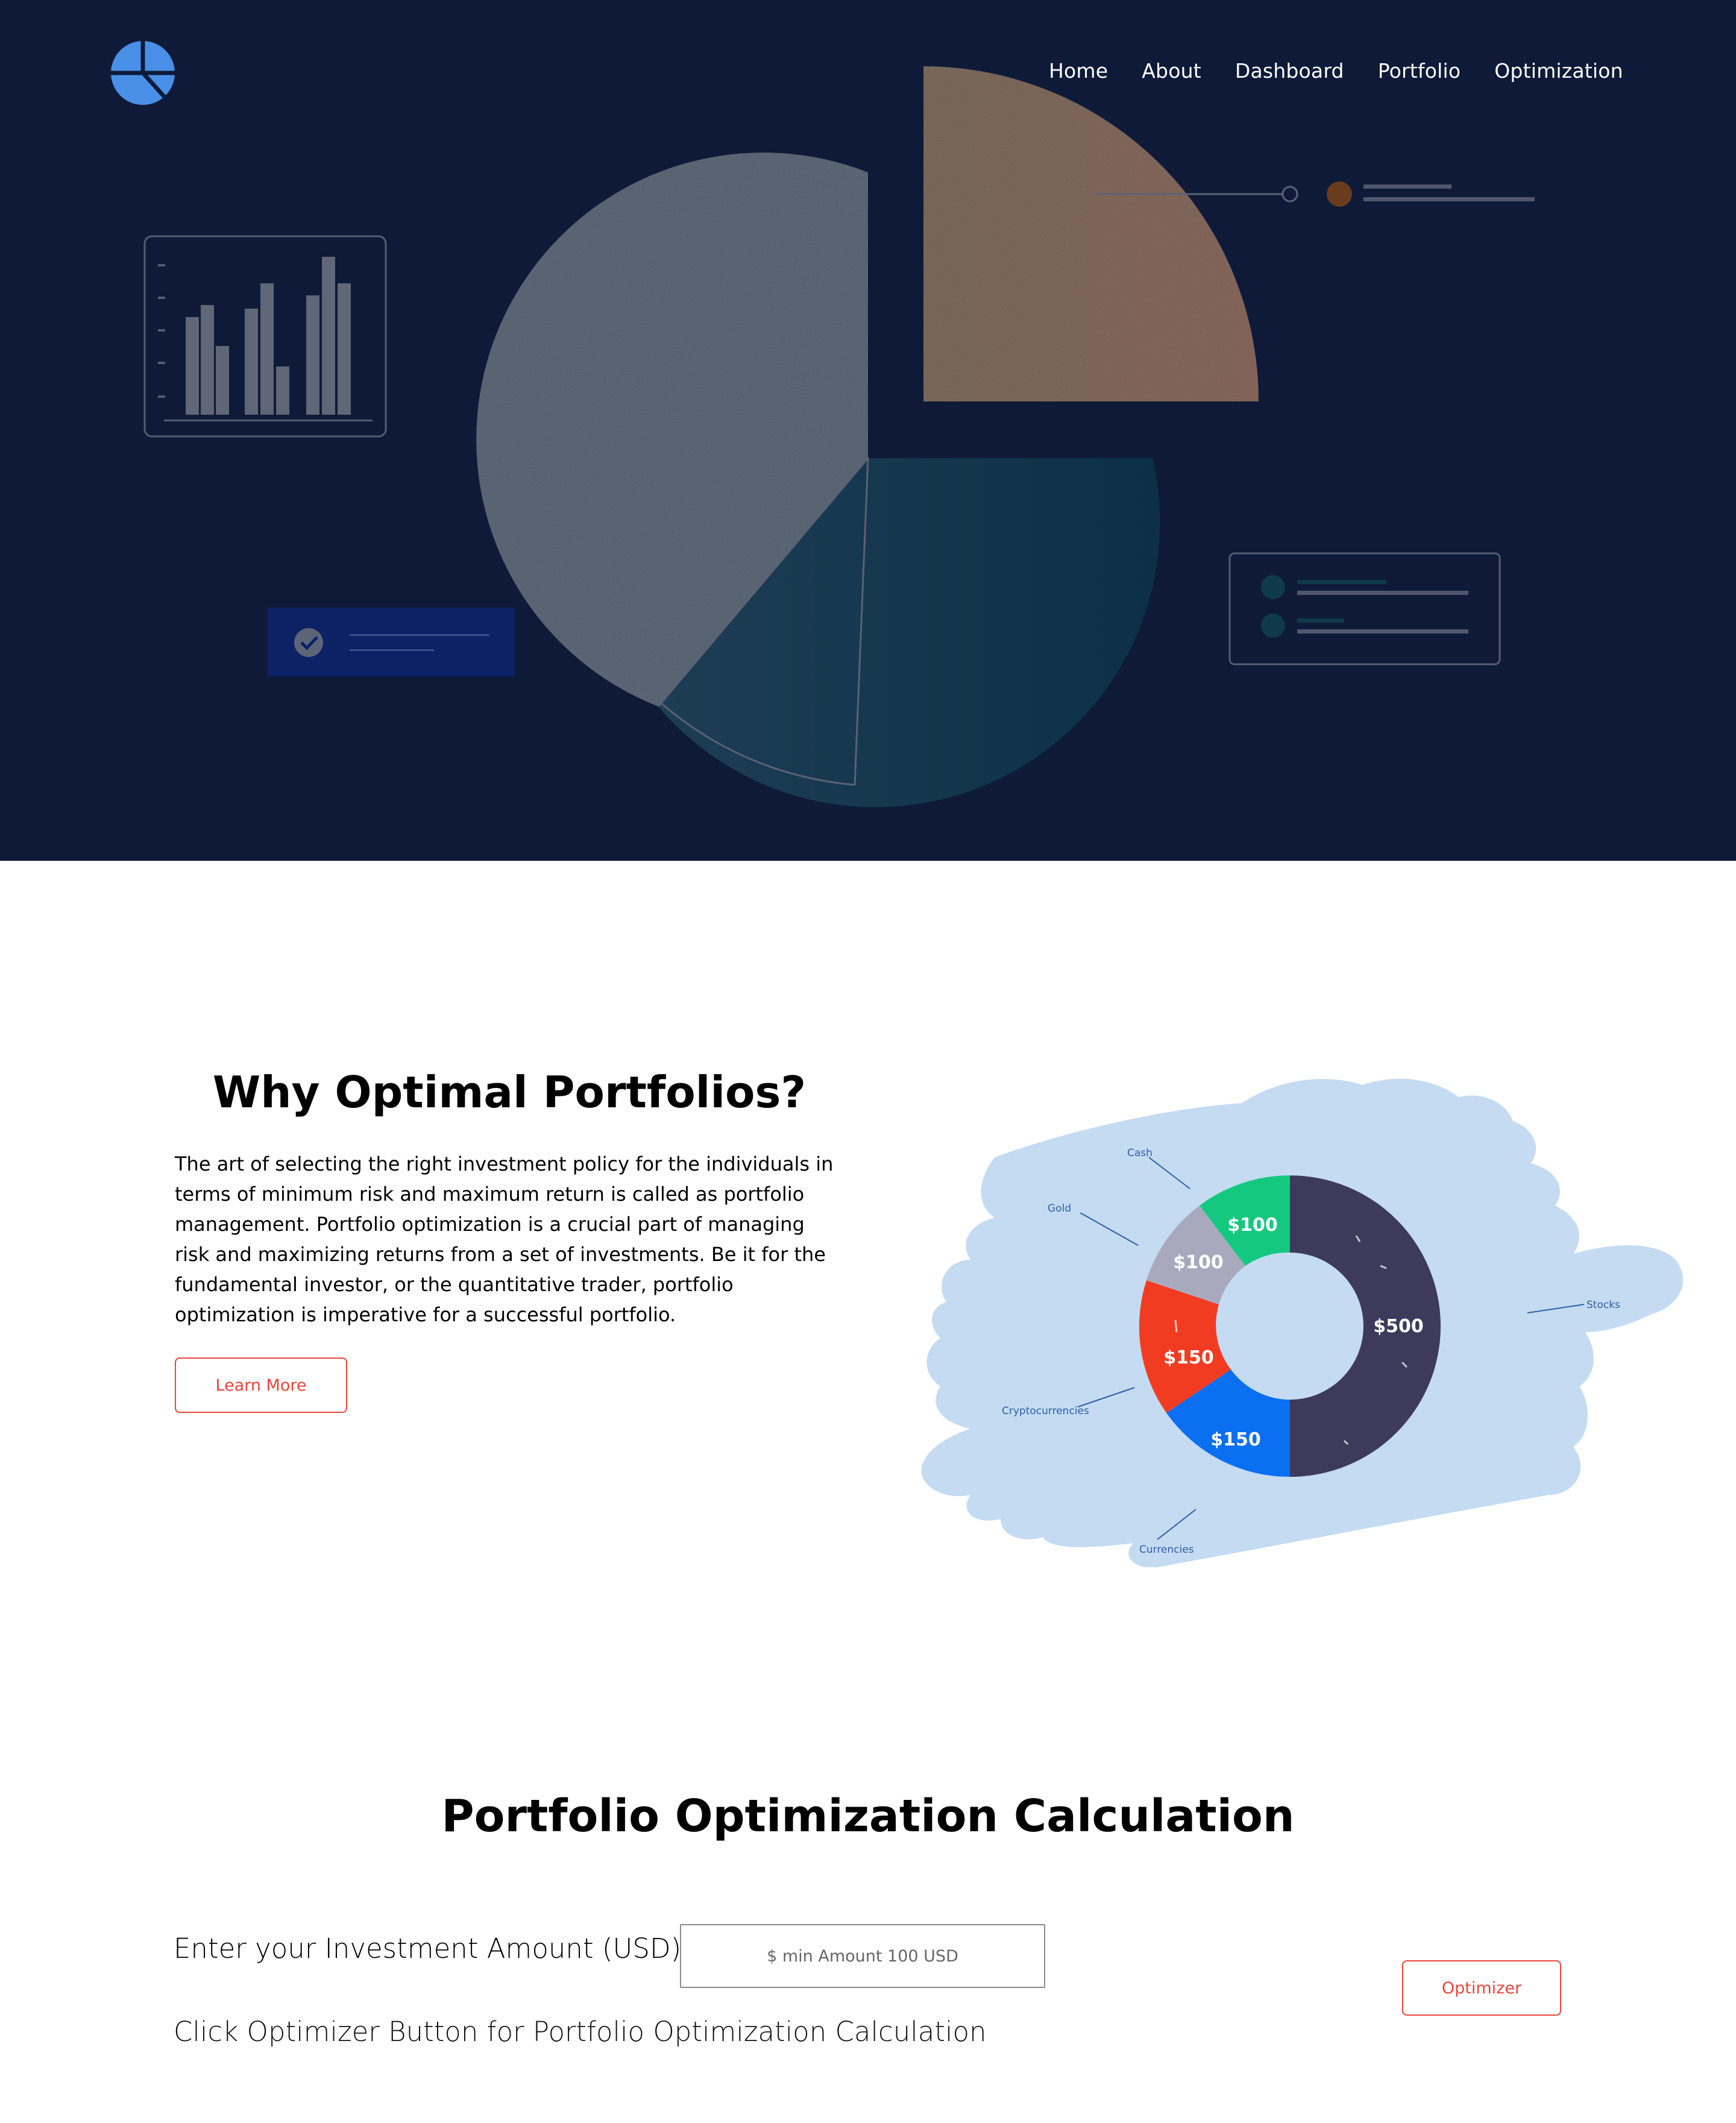 The width and height of the screenshot is (1736, 2123). What do you see at coordinates (1252, 1225) in the screenshot?
I see `value-label-cash: $100` at bounding box center [1252, 1225].